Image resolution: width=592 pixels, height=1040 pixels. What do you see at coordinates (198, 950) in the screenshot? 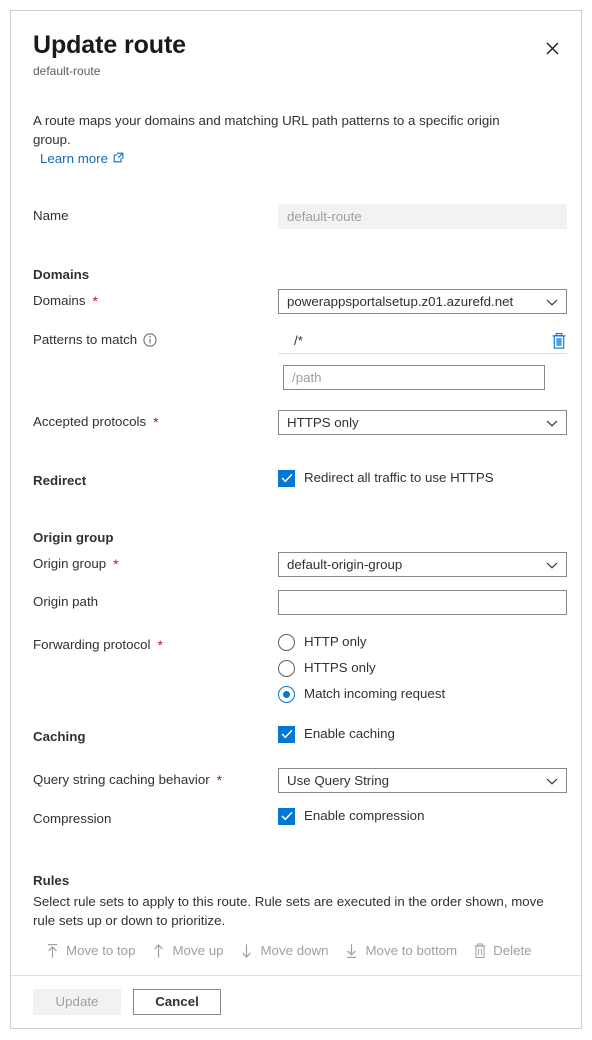
I see `move-up-label: Move up` at bounding box center [198, 950].